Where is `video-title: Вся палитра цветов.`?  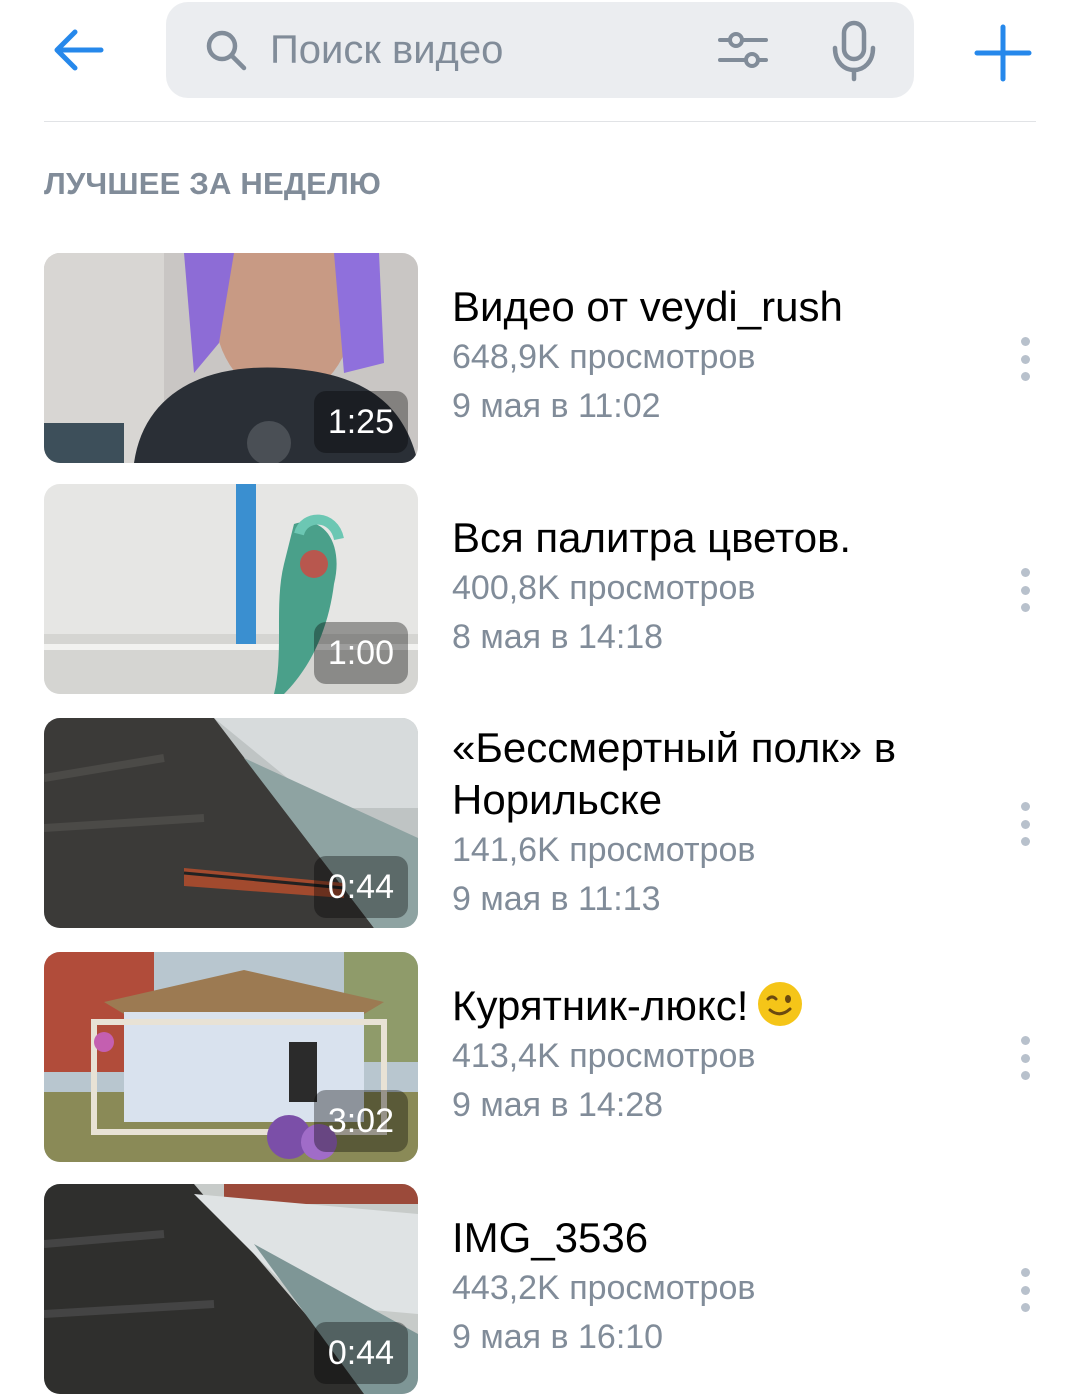 video-title: Вся палитра цветов. is located at coordinates (712, 538).